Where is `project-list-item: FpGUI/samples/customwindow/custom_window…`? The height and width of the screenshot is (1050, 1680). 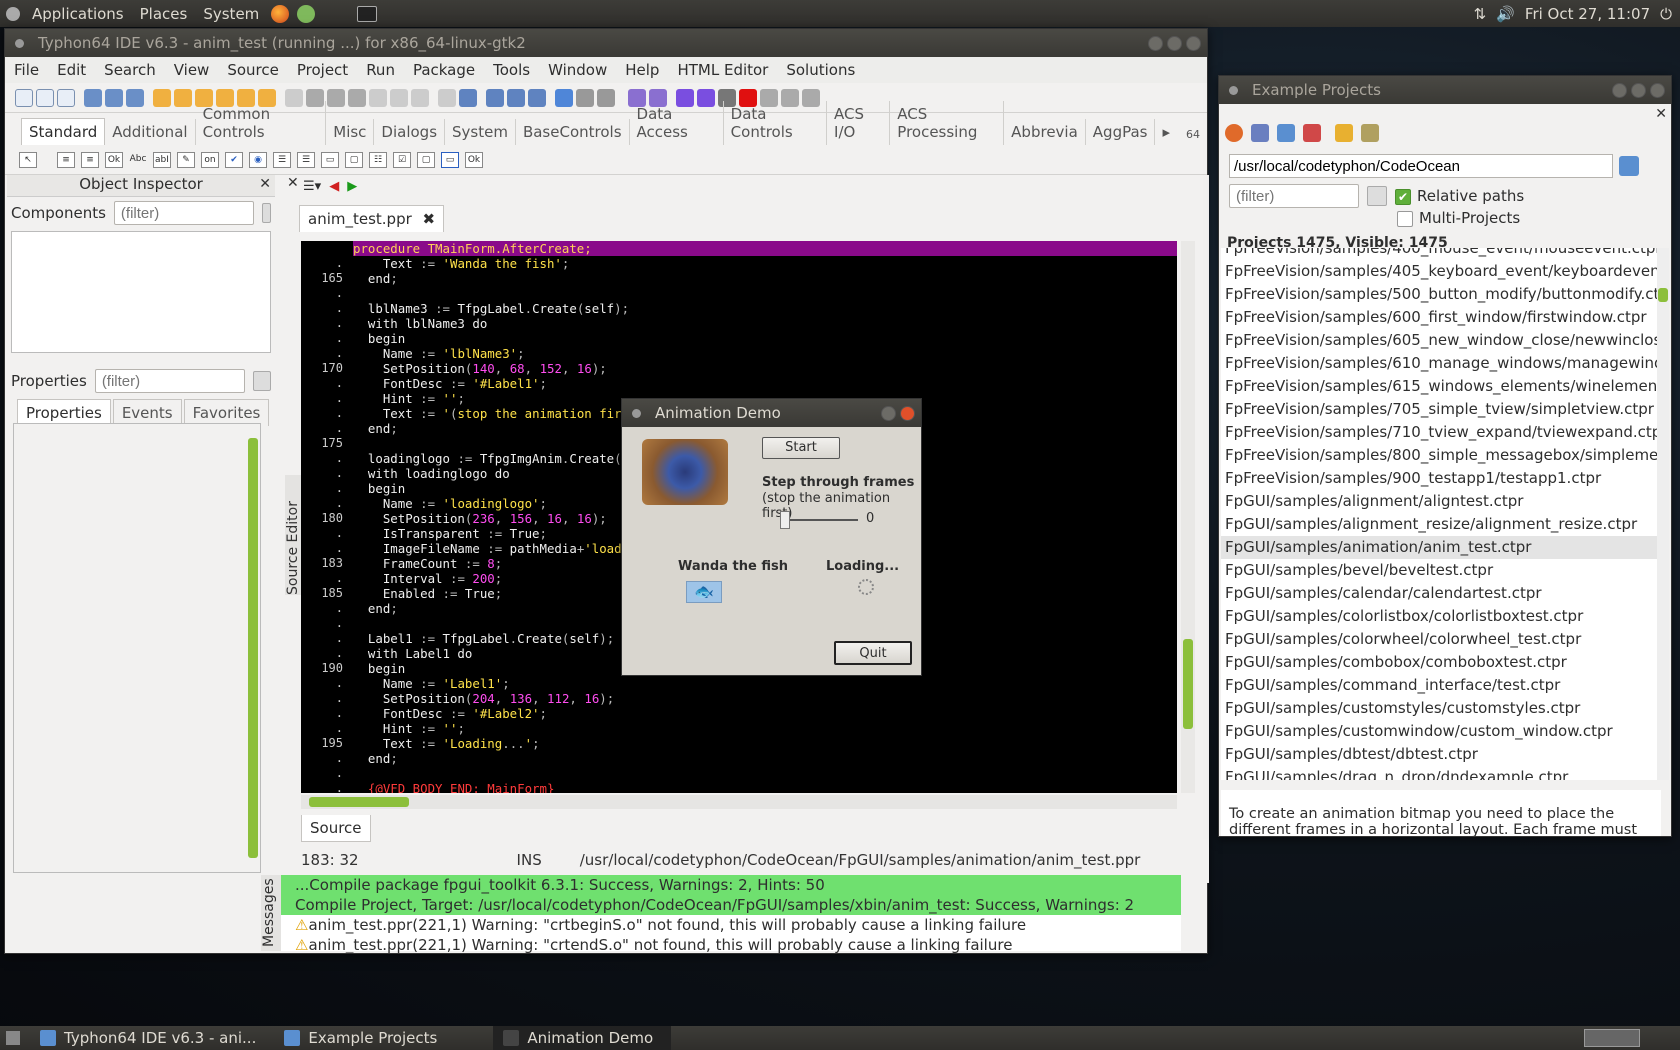 project-list-item: FpGUI/samples/customwindow/custom_window… is located at coordinates (1441, 731).